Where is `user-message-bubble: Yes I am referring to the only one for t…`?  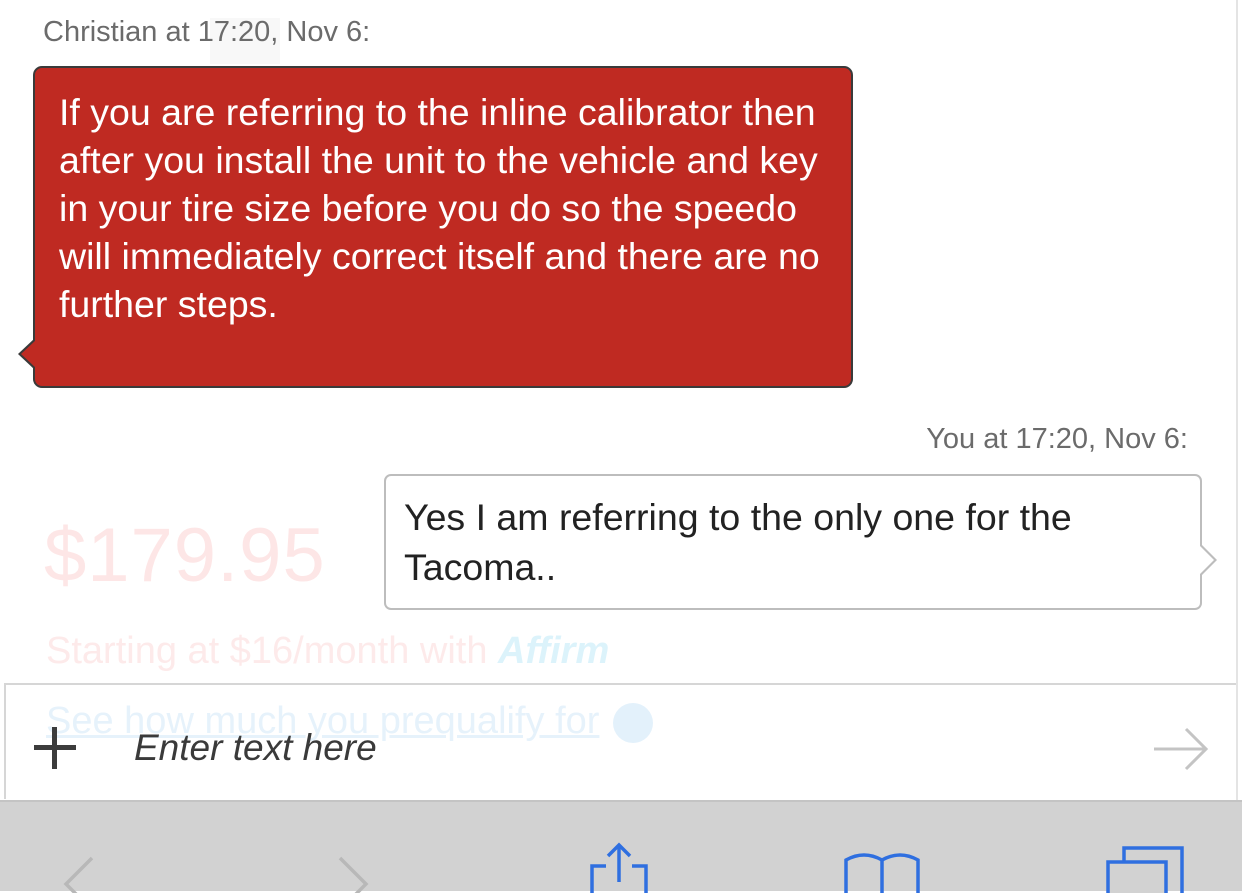 user-message-bubble: Yes I am referring to the only one for t… is located at coordinates (793, 542).